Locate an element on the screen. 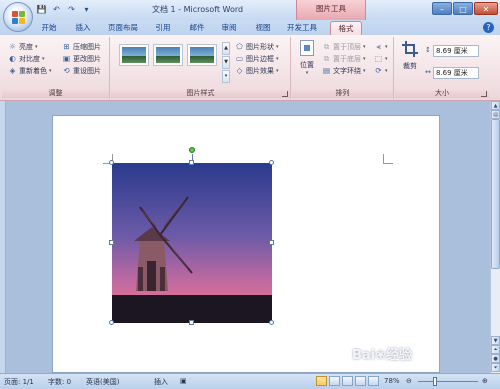  resize-handle-s is located at coordinates (191, 322).